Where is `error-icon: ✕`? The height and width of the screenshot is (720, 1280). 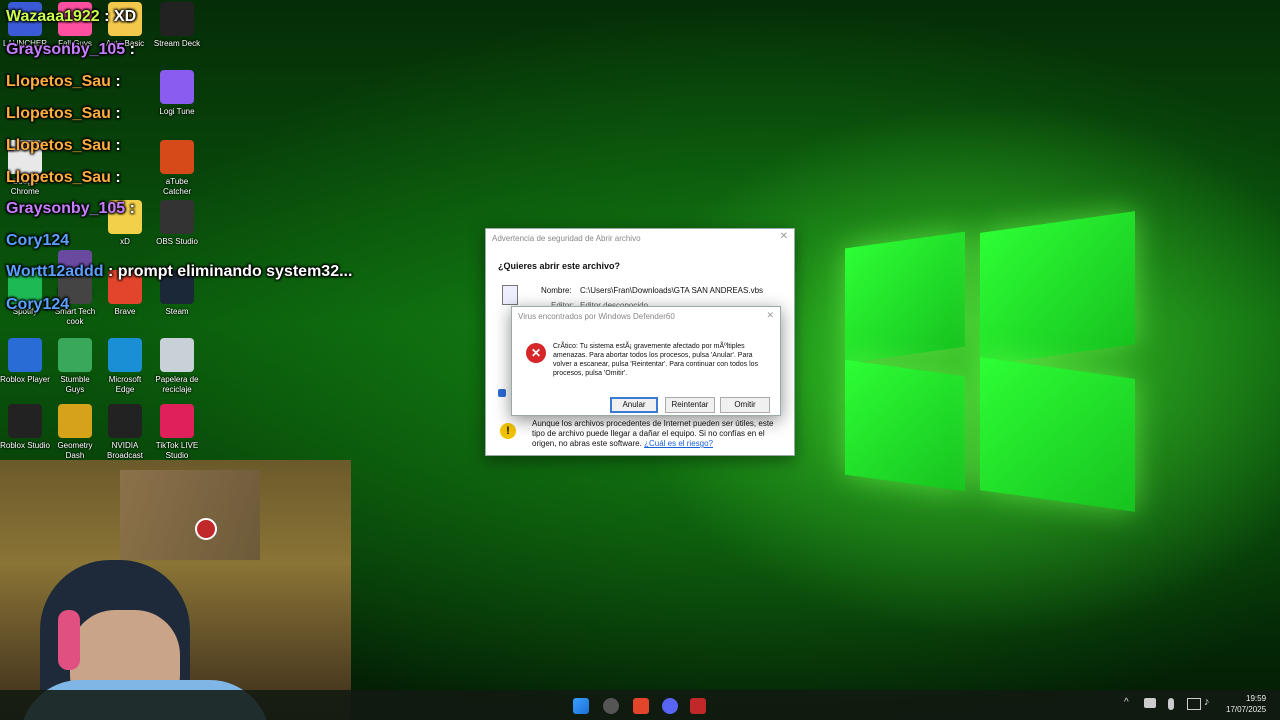 error-icon: ✕ is located at coordinates (536, 353).